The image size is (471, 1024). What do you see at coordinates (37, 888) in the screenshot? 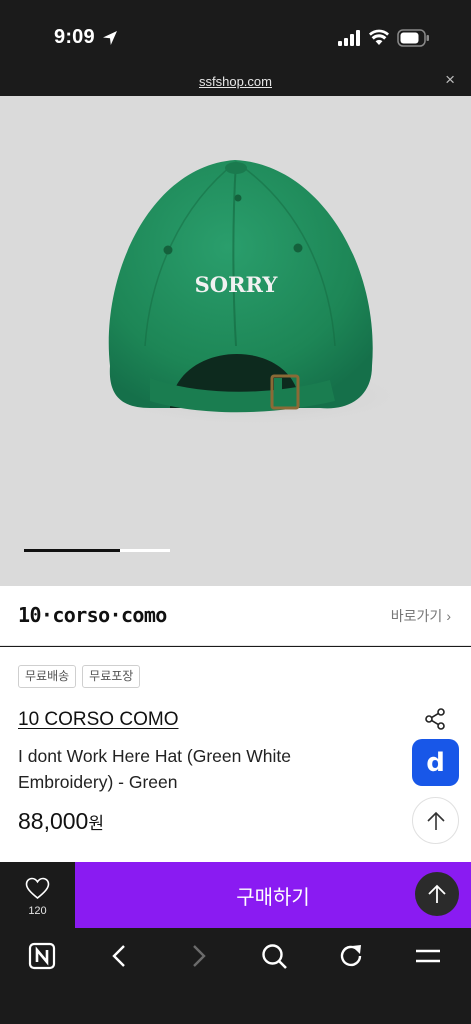
I see `heart-icon` at bounding box center [37, 888].